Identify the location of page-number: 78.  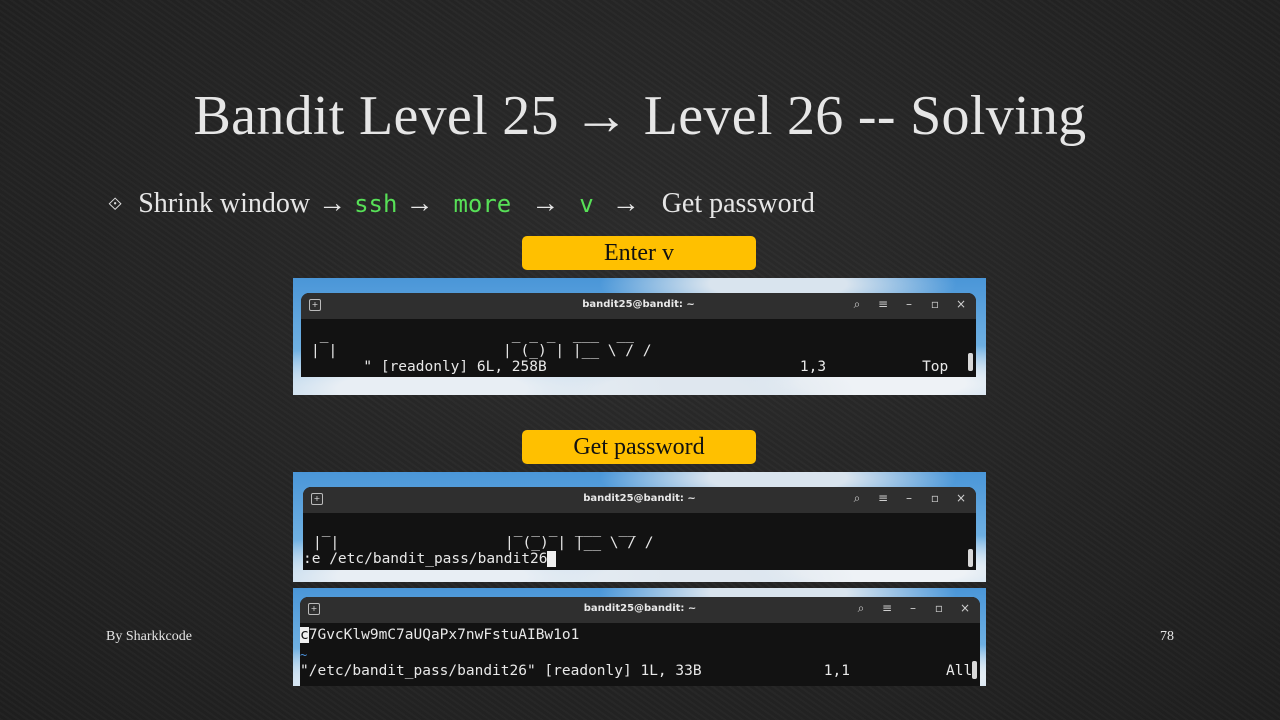
(1167, 636).